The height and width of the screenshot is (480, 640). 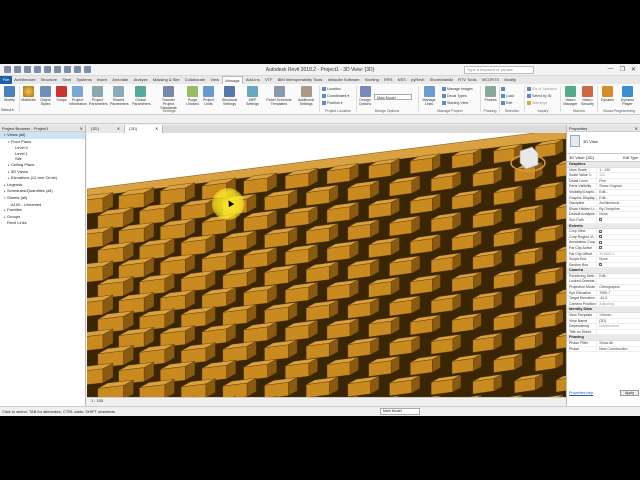 I want to click on tree-item: ▸Legends, so click(x=42, y=185).